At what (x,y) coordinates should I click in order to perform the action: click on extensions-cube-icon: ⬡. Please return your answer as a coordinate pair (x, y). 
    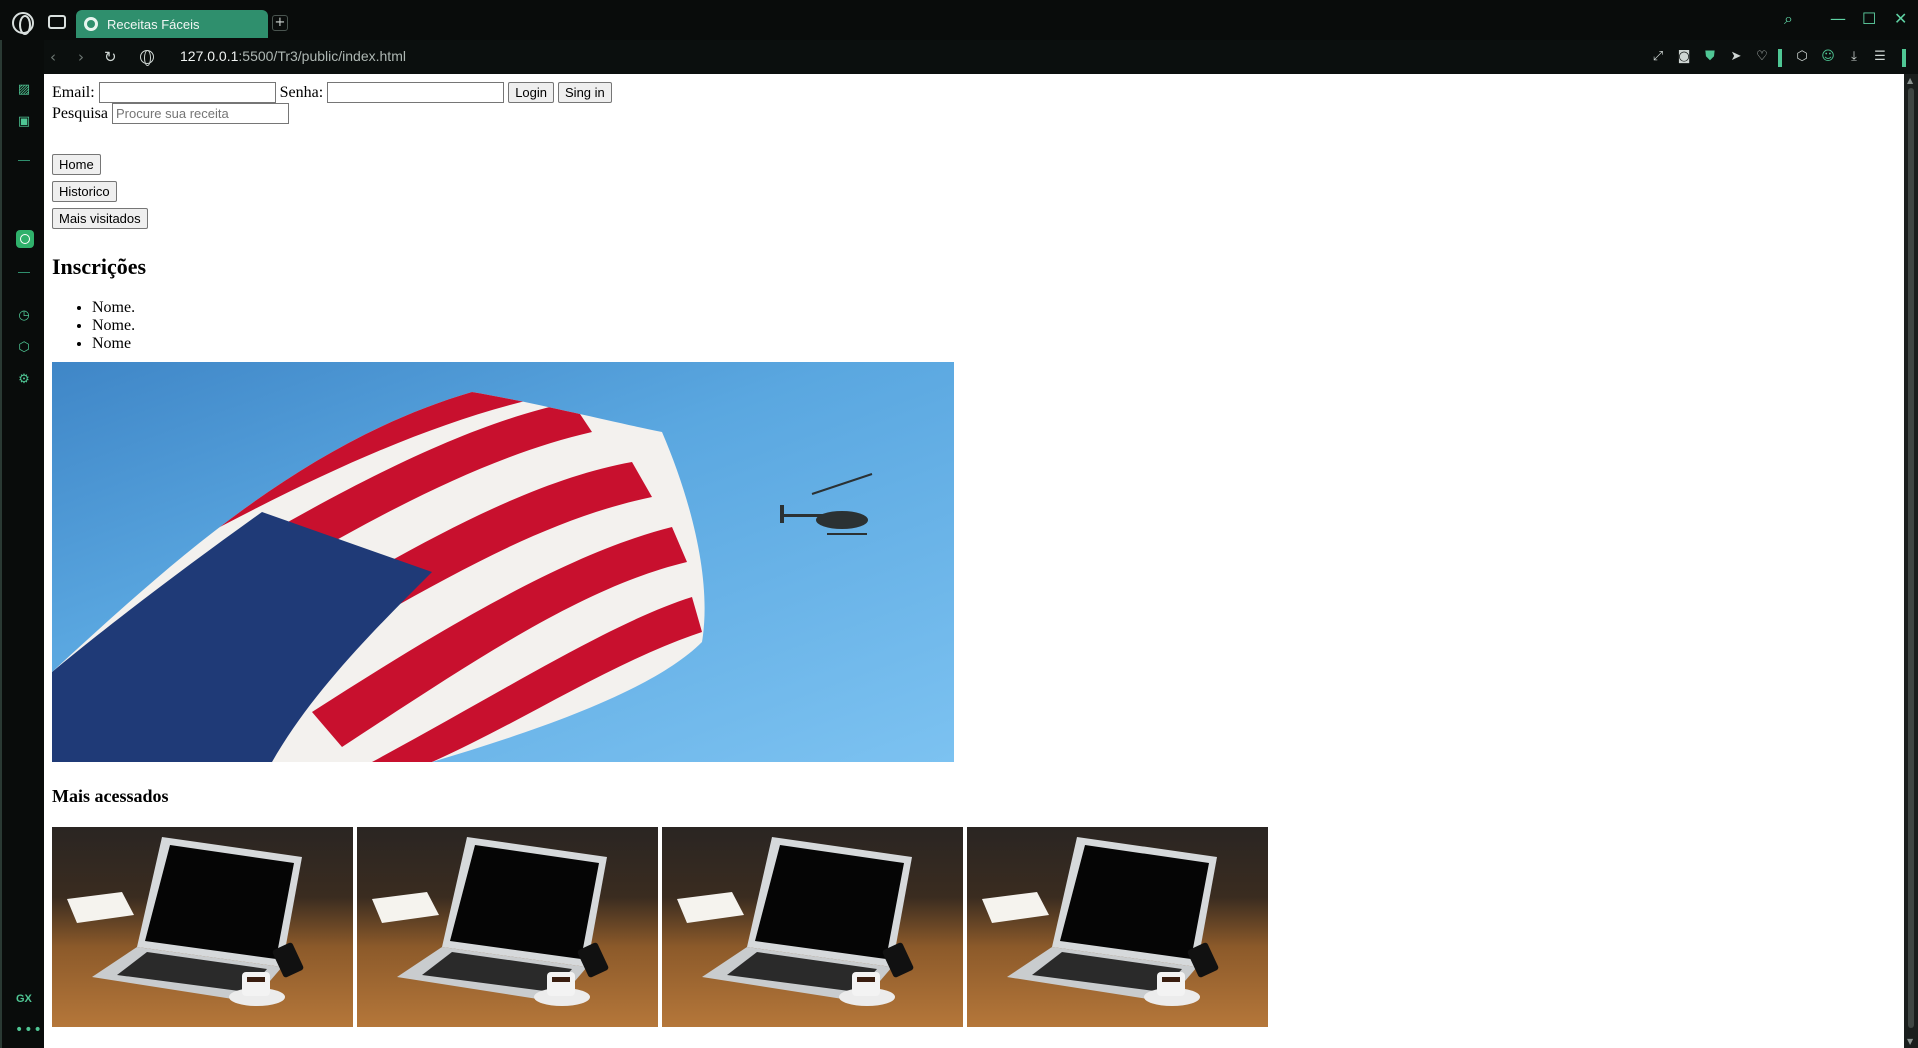
    Looking at the image, I should click on (1802, 57).